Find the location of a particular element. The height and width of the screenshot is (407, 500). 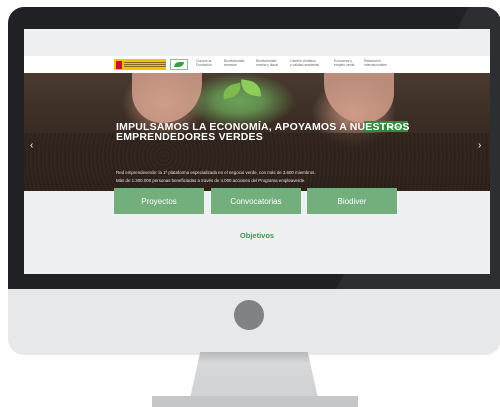

section-title-objetivos: Objetivos is located at coordinates (257, 235).